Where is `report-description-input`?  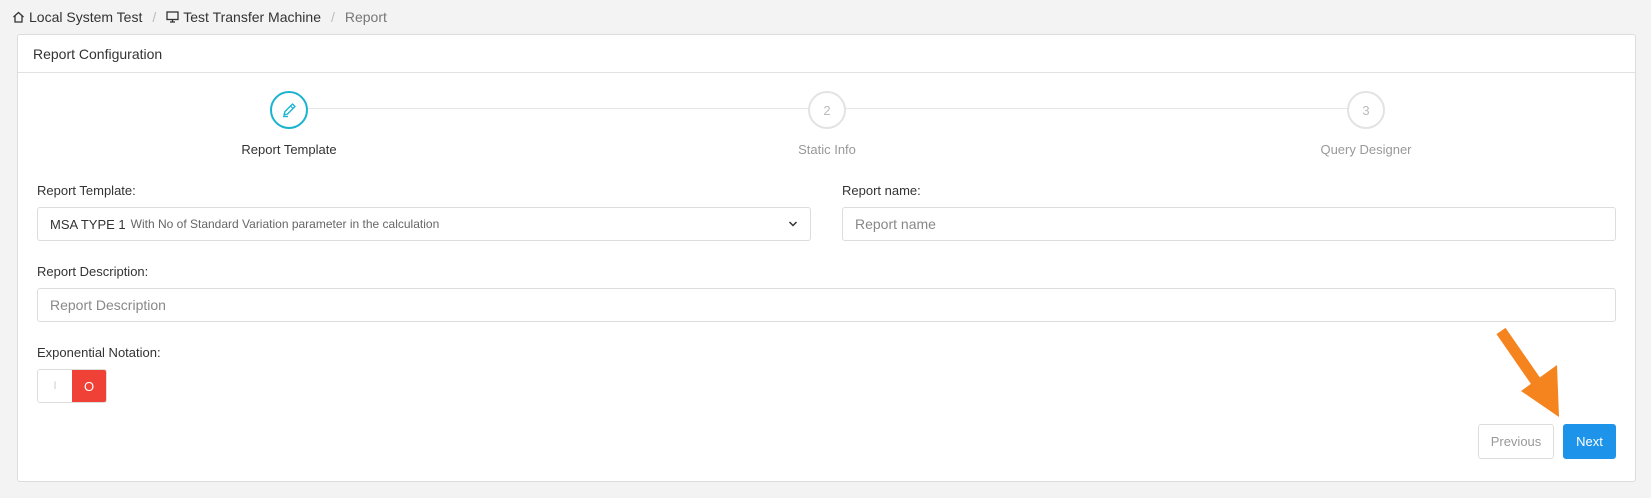
report-description-input is located at coordinates (826, 305).